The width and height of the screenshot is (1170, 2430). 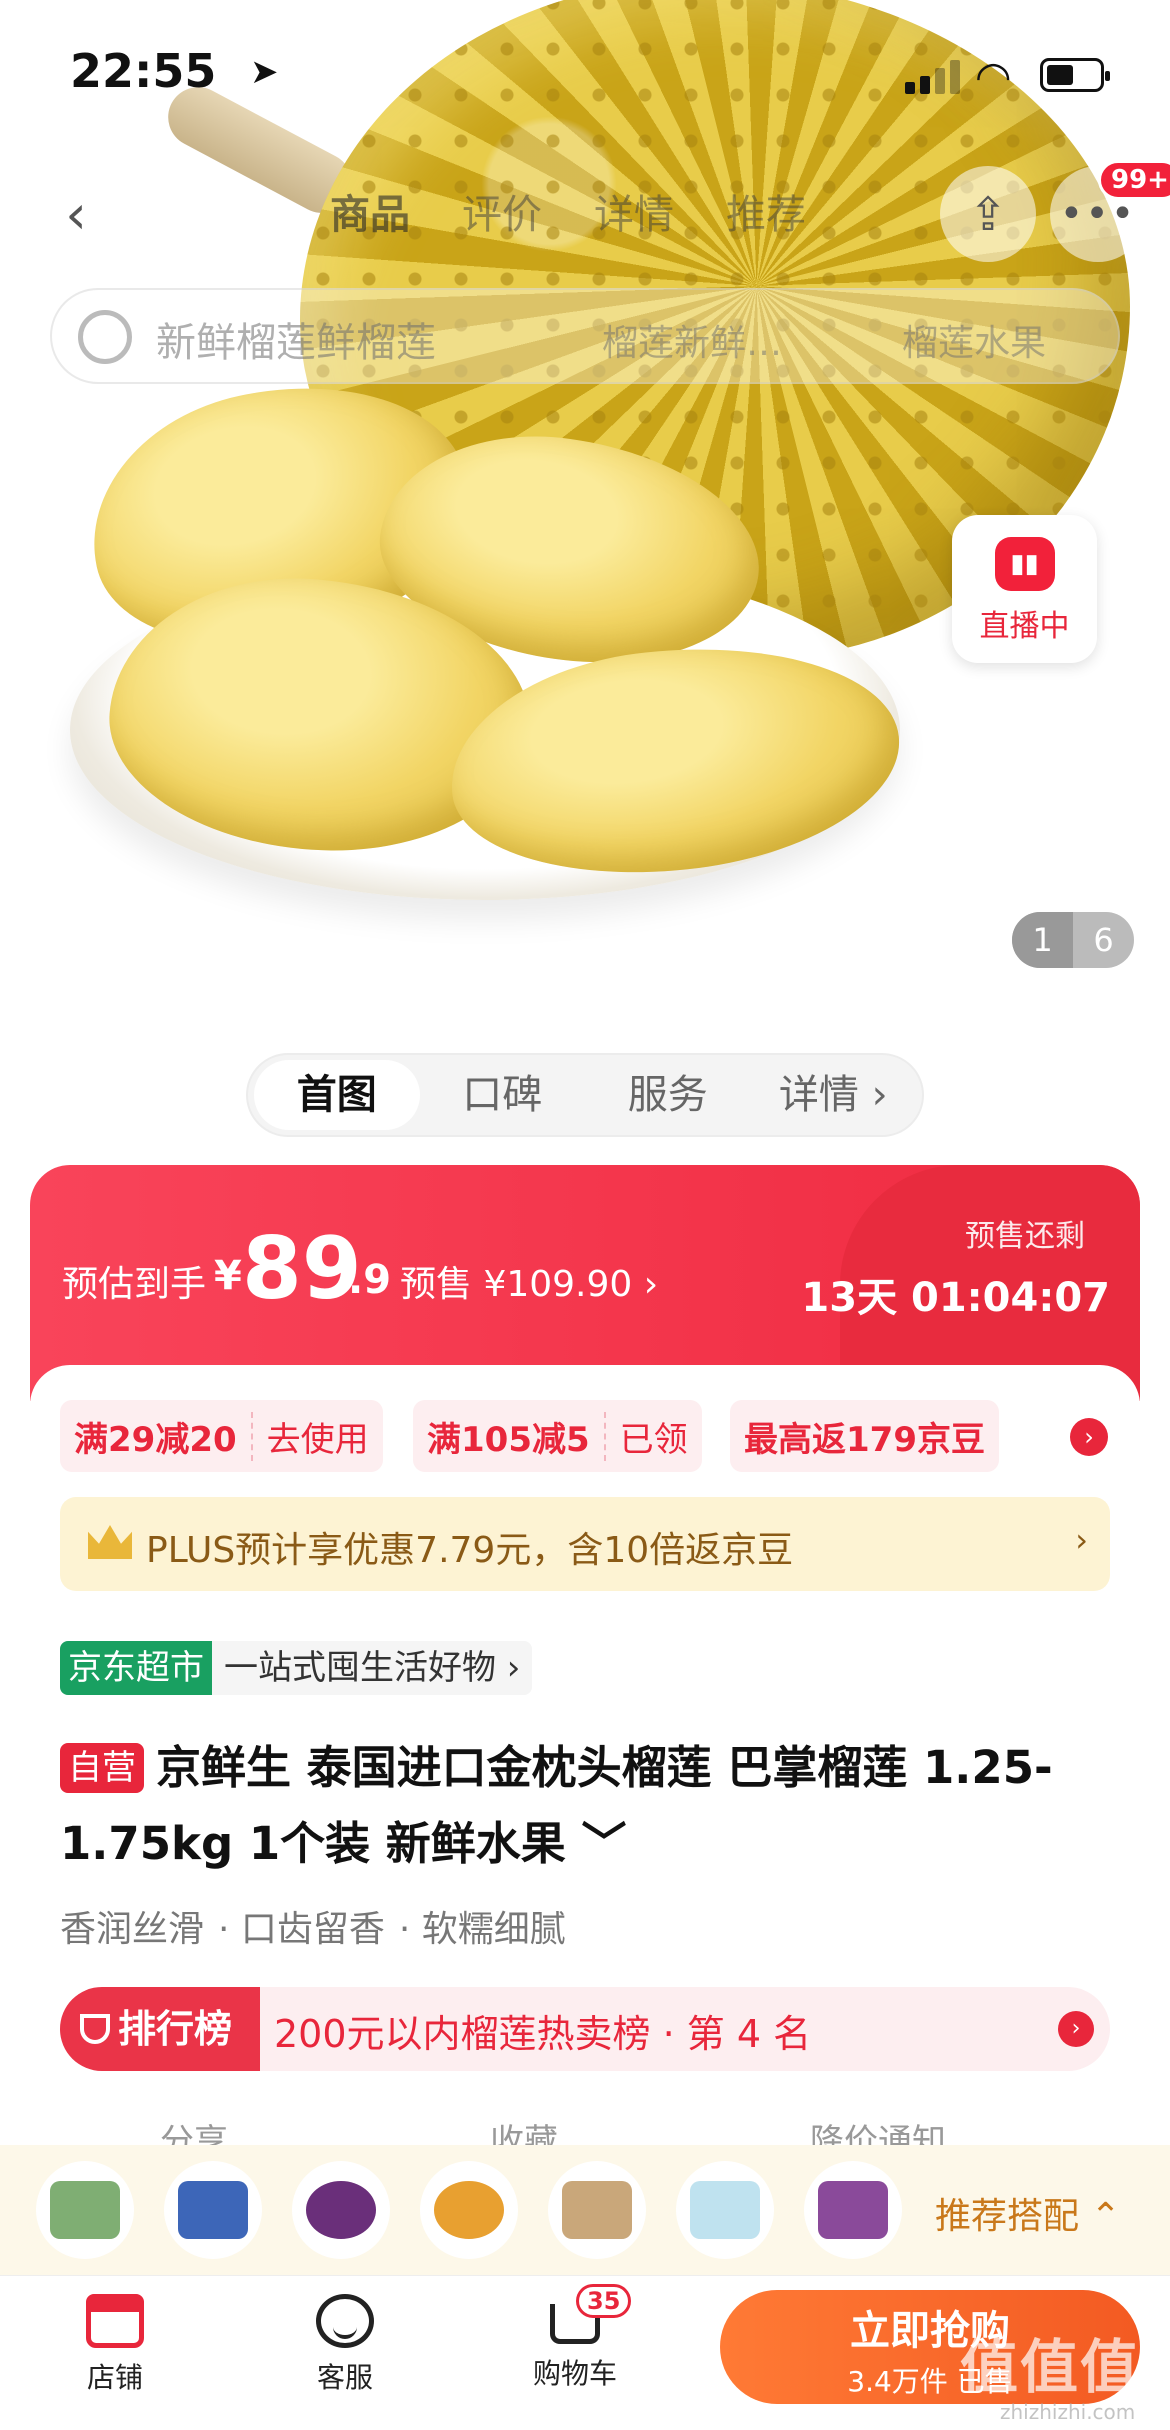 I want to click on tab-reputation: 口碑, so click(x=503, y=1095).